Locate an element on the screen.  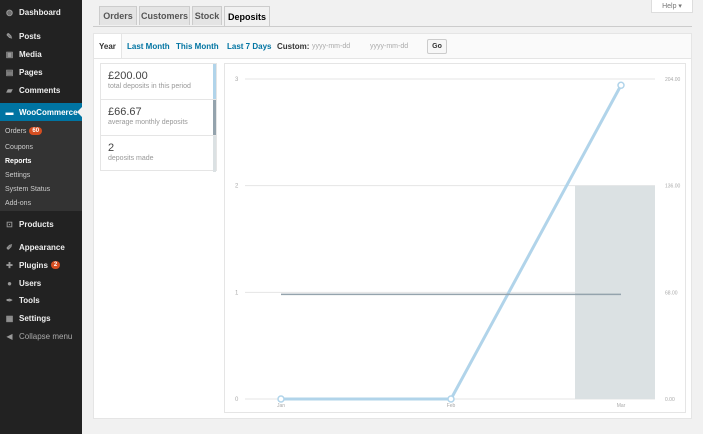
brush-icon: ✐ is located at coordinates (9, 247).